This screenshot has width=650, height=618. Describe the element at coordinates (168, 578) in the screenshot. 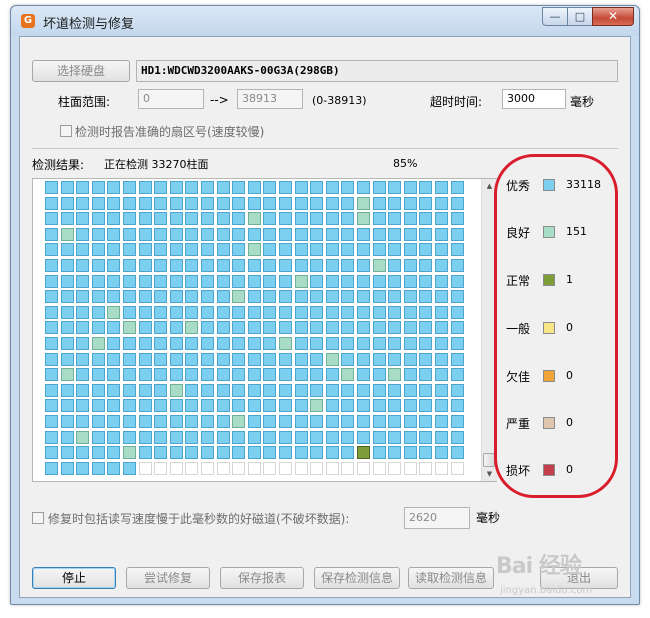

I see `try-repair-button: 尝试修复` at that location.